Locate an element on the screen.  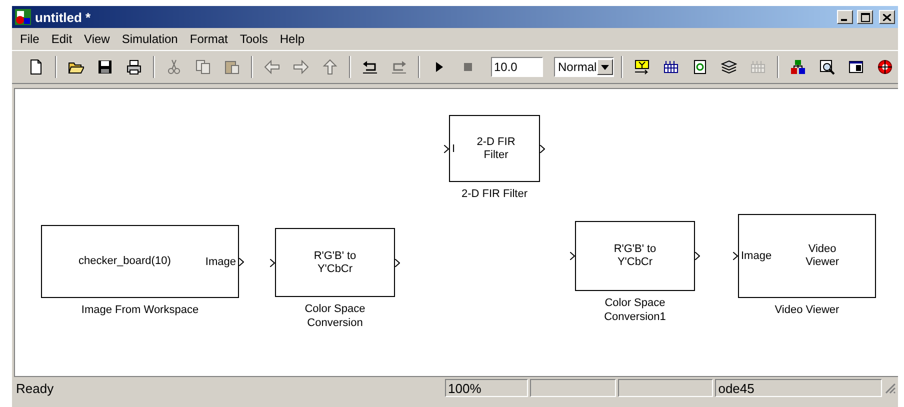
block-name: Video Viewer is located at coordinates (807, 310).